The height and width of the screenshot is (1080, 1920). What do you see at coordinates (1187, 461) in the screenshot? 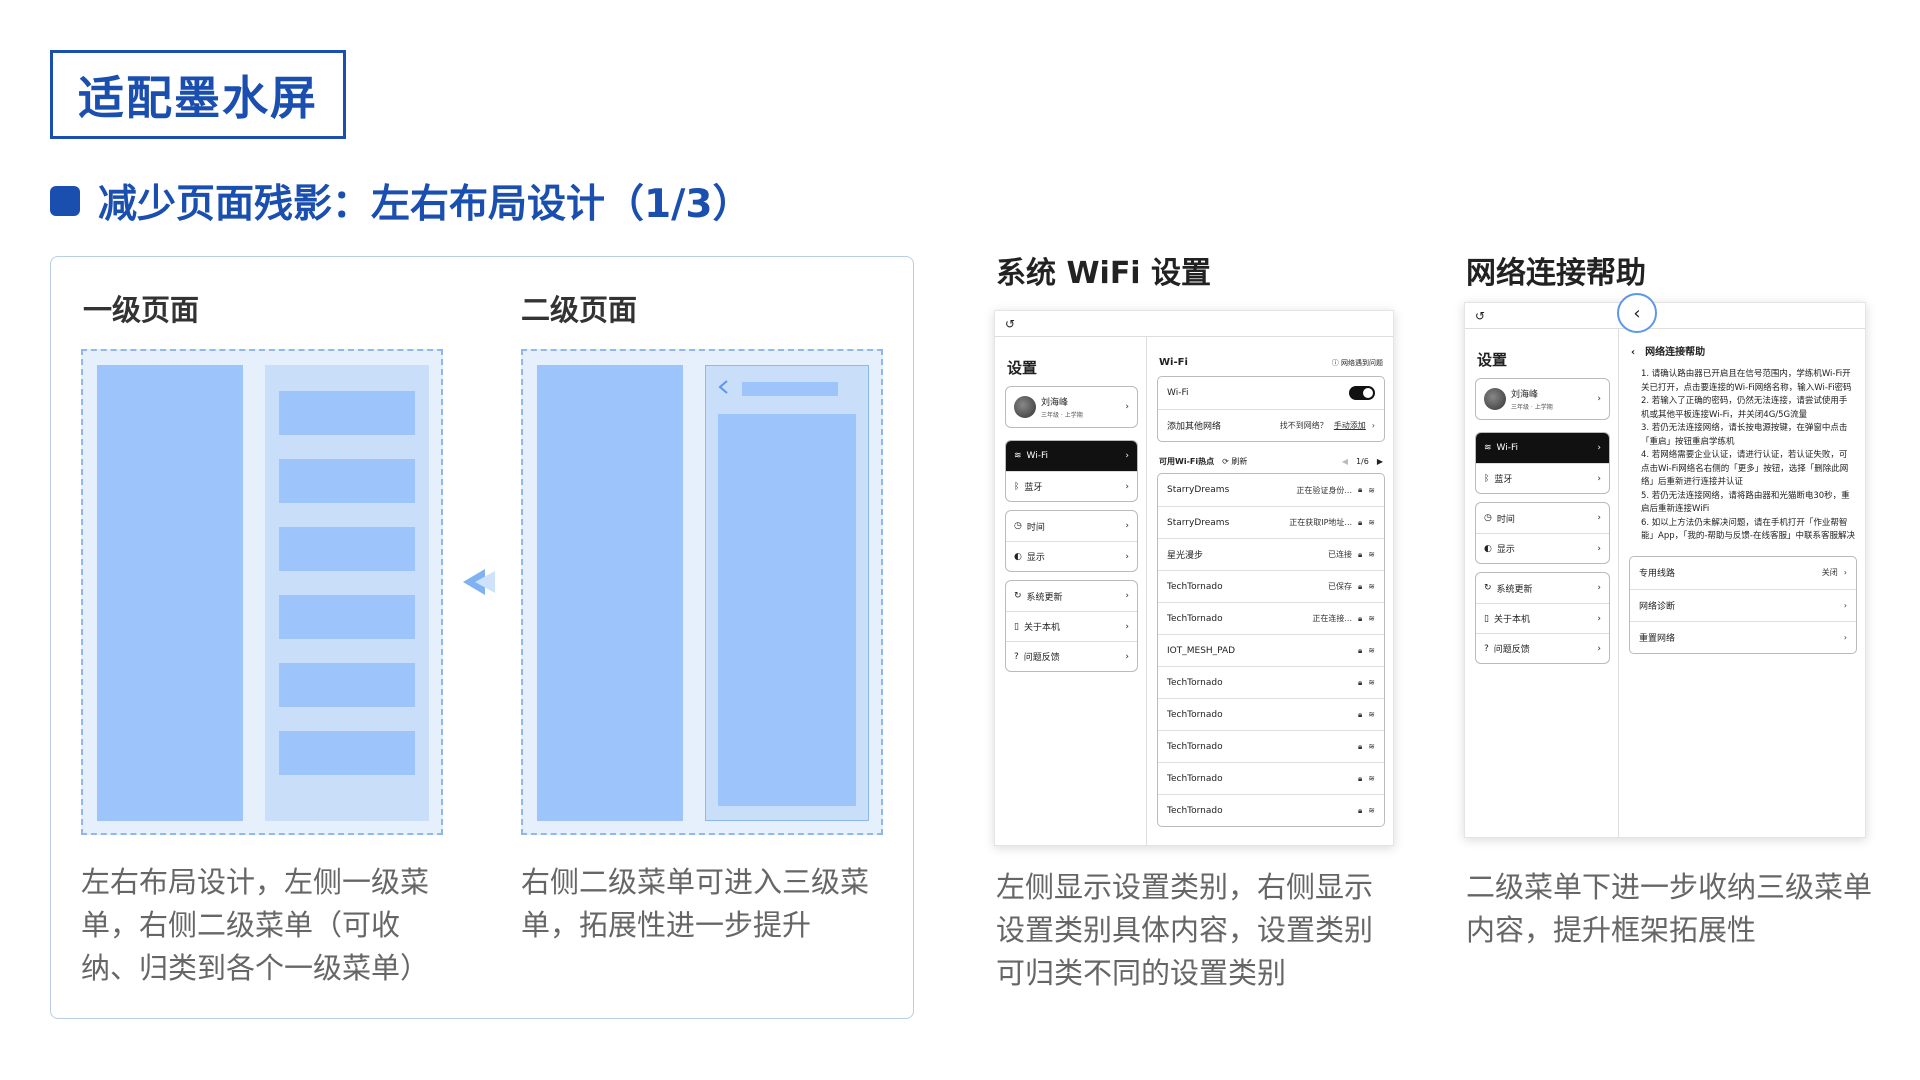
I see `hotspots-label: 可用Wi-Fi热点` at bounding box center [1187, 461].